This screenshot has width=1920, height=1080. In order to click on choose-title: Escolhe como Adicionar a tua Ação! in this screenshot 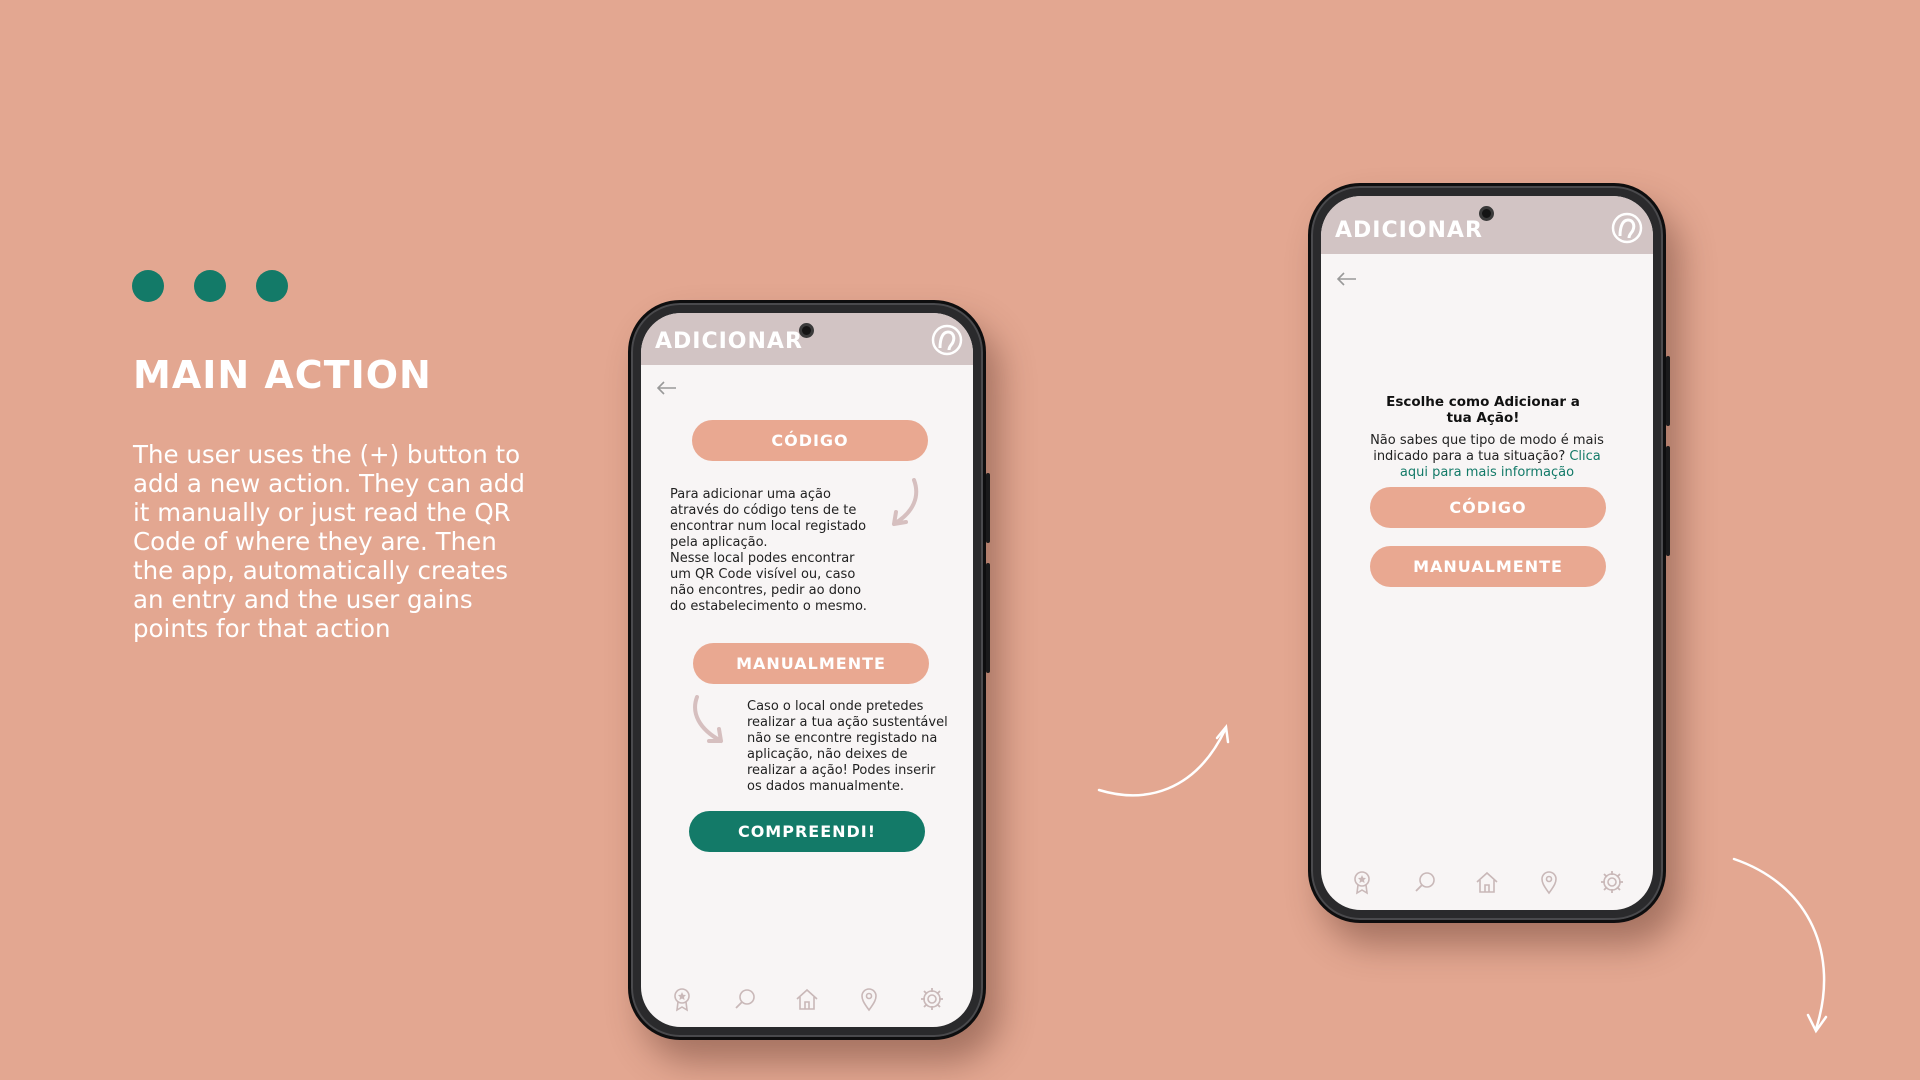, I will do `click(1487, 410)`.